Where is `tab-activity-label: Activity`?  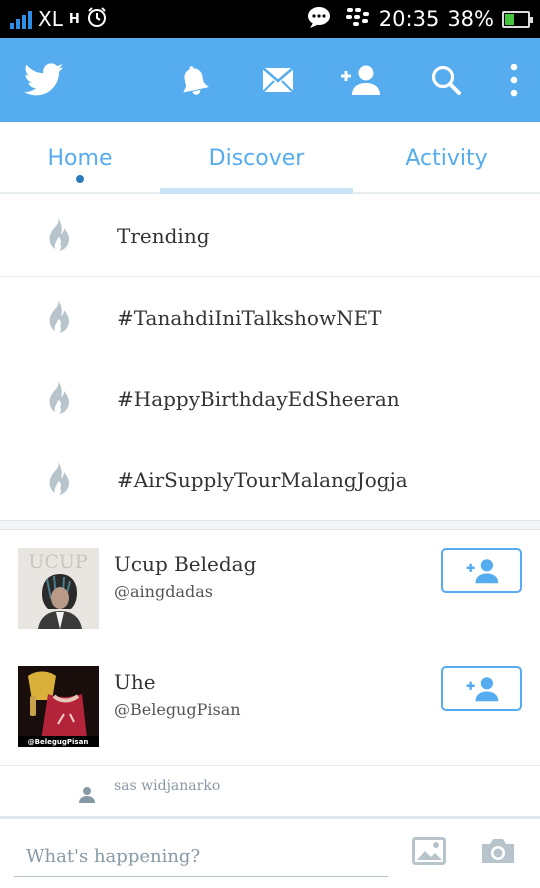 tab-activity-label: Activity is located at coordinates (446, 158).